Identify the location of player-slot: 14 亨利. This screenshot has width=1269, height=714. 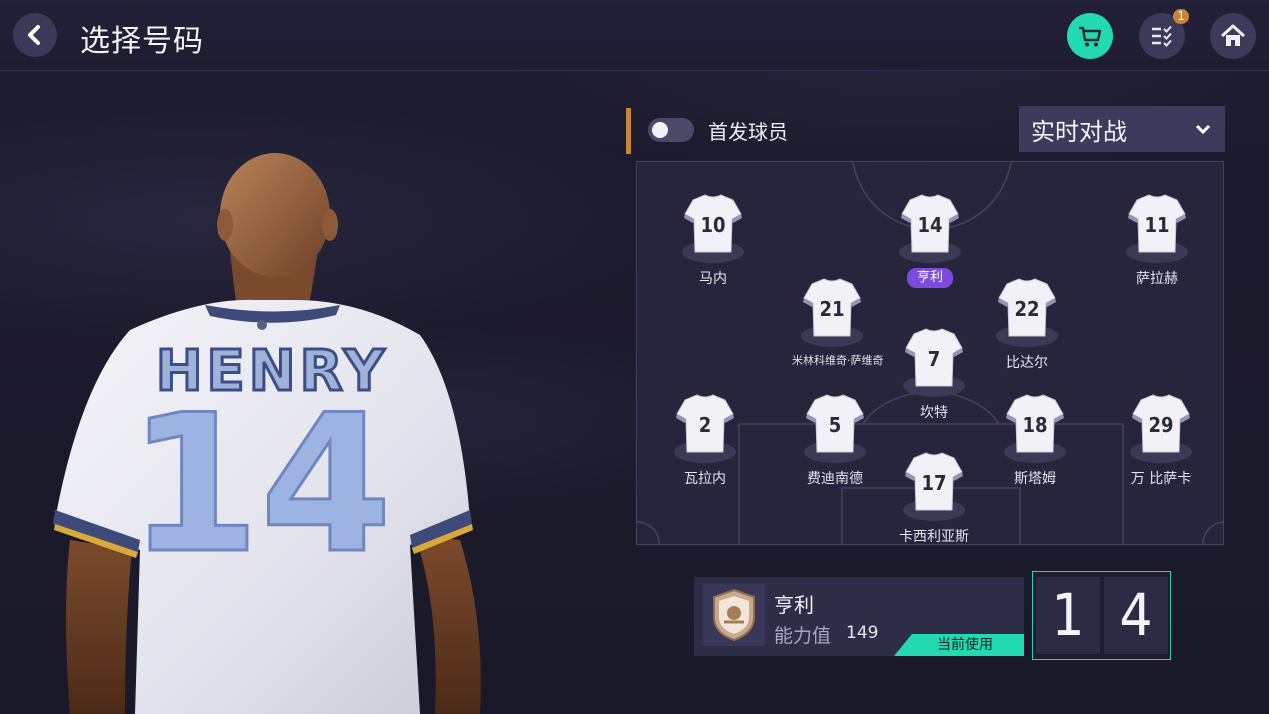
(930, 240).